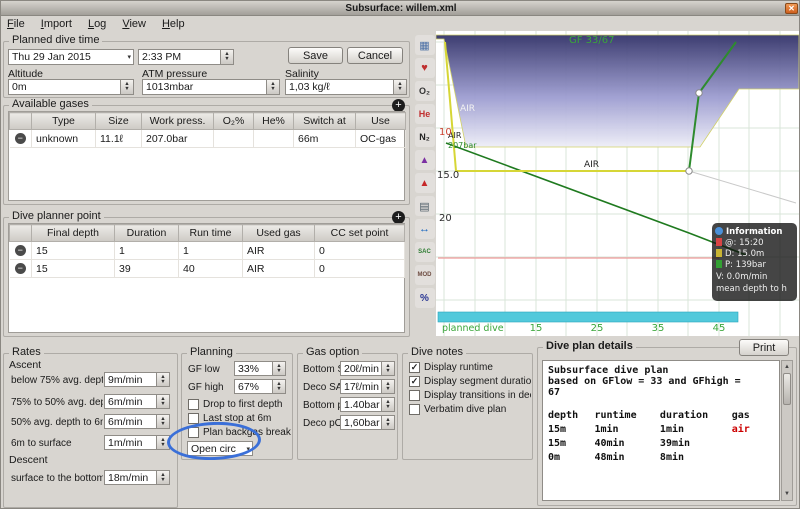 The width and height of the screenshot is (800, 509). I want to click on menu-help: Help, so click(173, 24).